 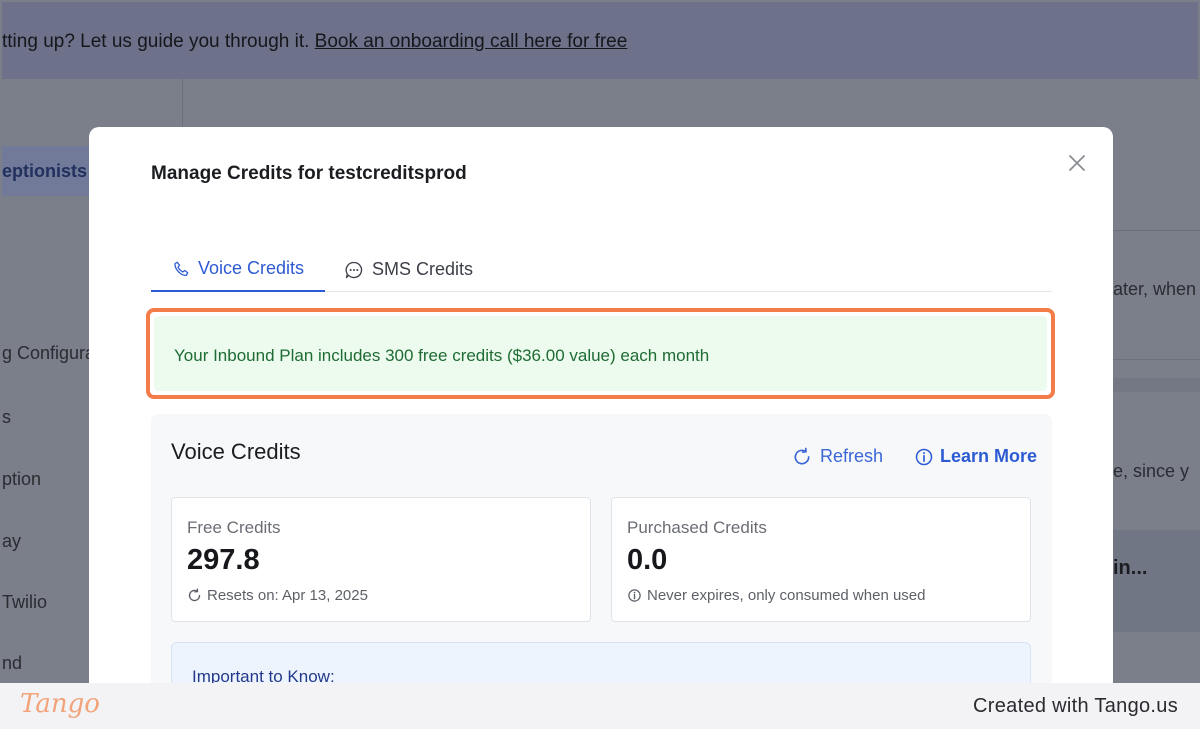 What do you see at coordinates (1075, 706) in the screenshot?
I see `footer-credit-text: Created with Tango.us` at bounding box center [1075, 706].